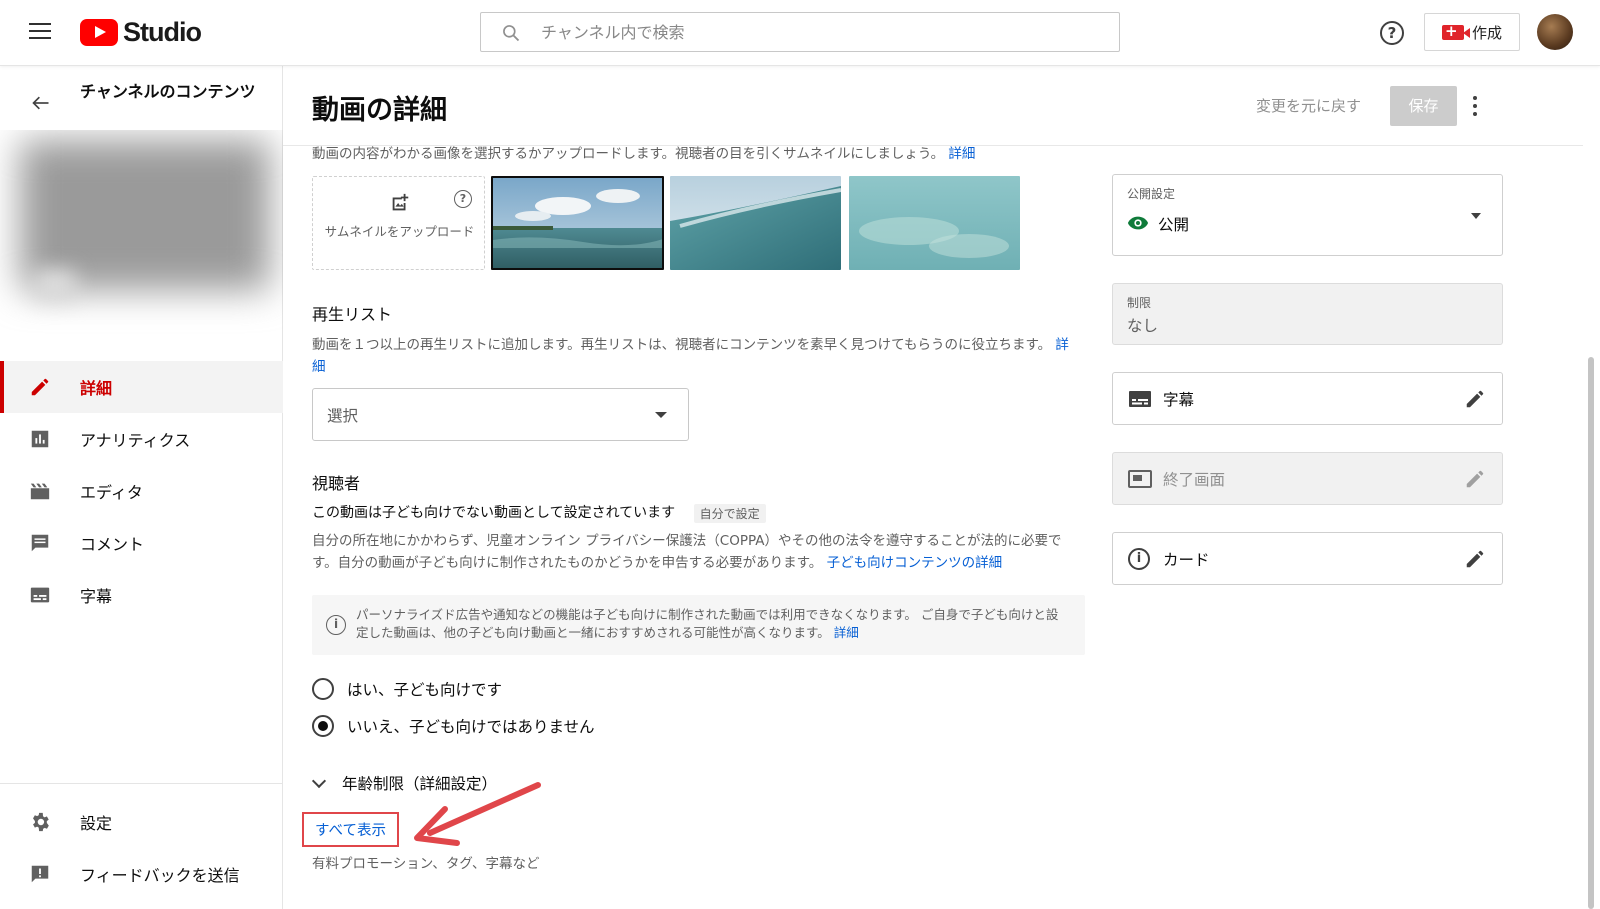 This screenshot has width=1600, height=909. What do you see at coordinates (400, 202) in the screenshot?
I see `add-image-icon` at bounding box center [400, 202].